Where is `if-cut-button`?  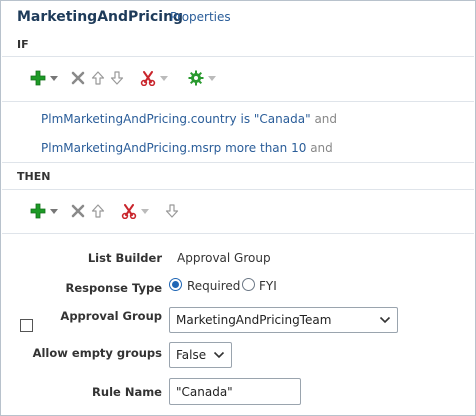 if-cut-button is located at coordinates (154, 78).